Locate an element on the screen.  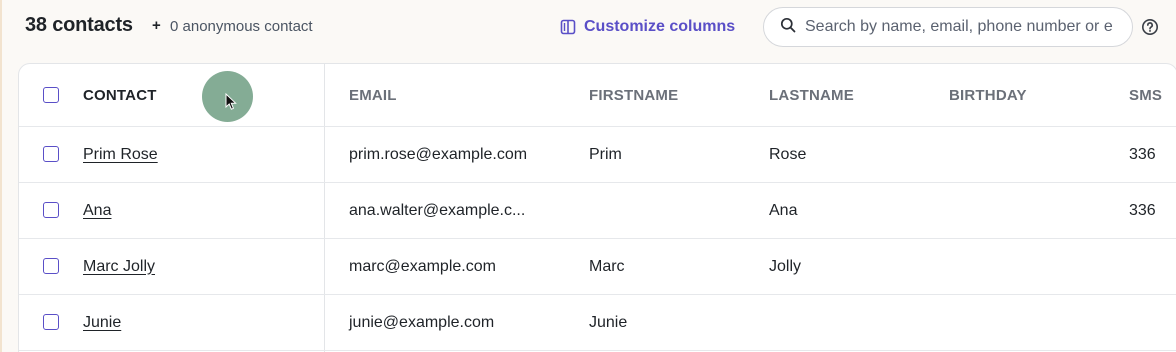
firstname-cell: Prim is located at coordinates (605, 154).